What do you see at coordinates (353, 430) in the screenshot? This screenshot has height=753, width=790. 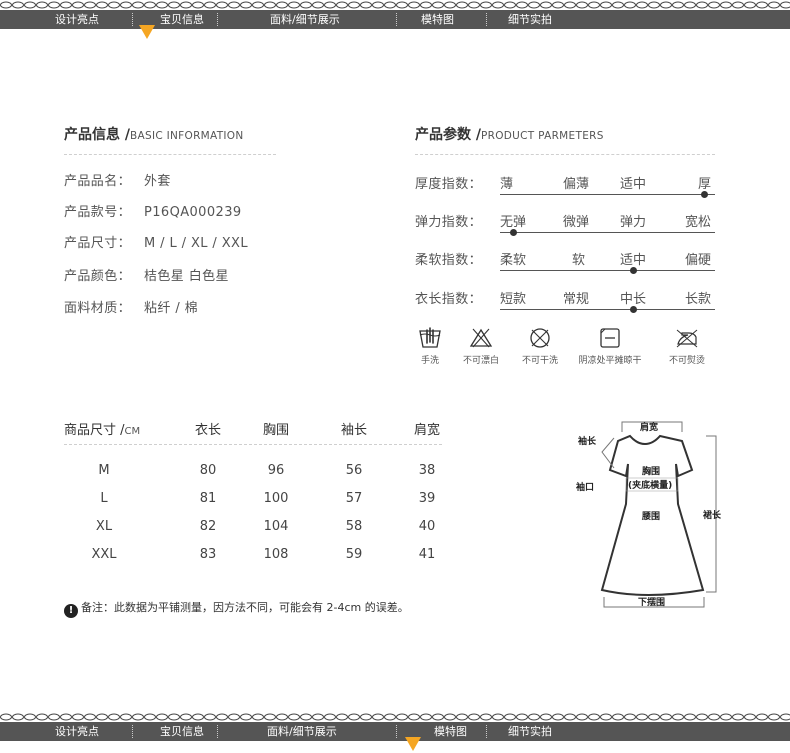 I see `size-table-header-sleeve: 袖长` at bounding box center [353, 430].